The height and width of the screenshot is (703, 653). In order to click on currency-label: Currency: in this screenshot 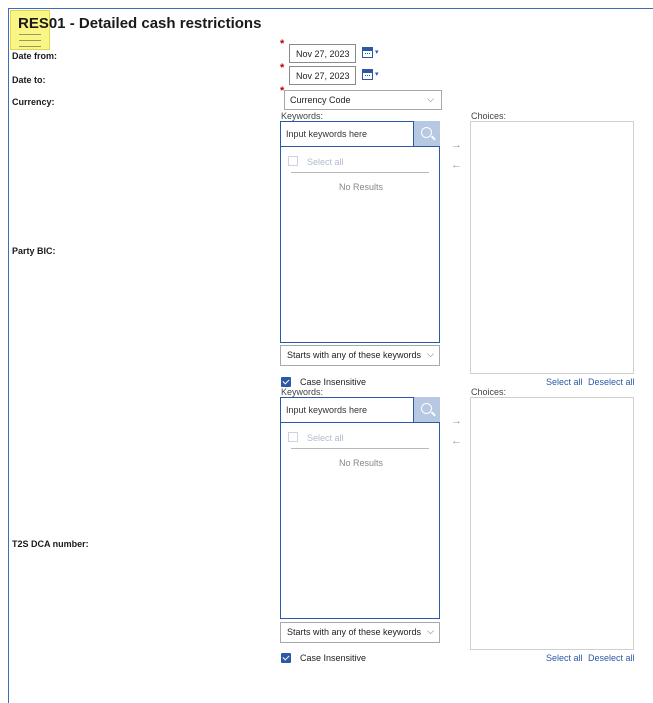, I will do `click(33, 102)`.